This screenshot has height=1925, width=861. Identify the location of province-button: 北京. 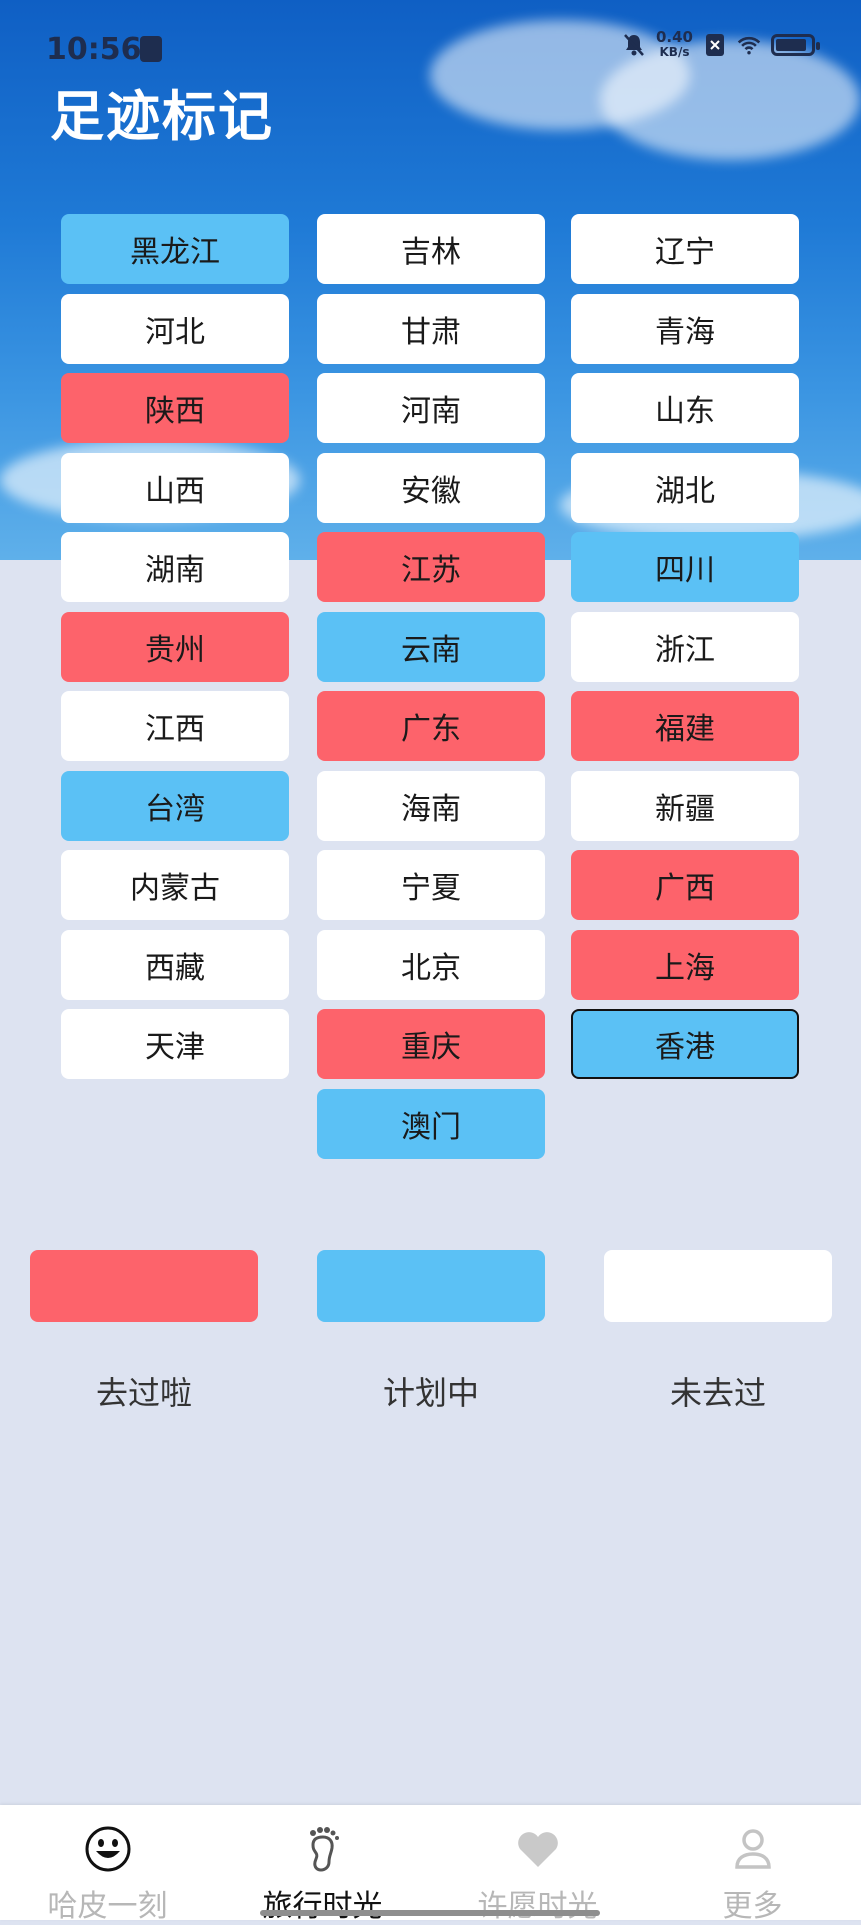
(431, 965).